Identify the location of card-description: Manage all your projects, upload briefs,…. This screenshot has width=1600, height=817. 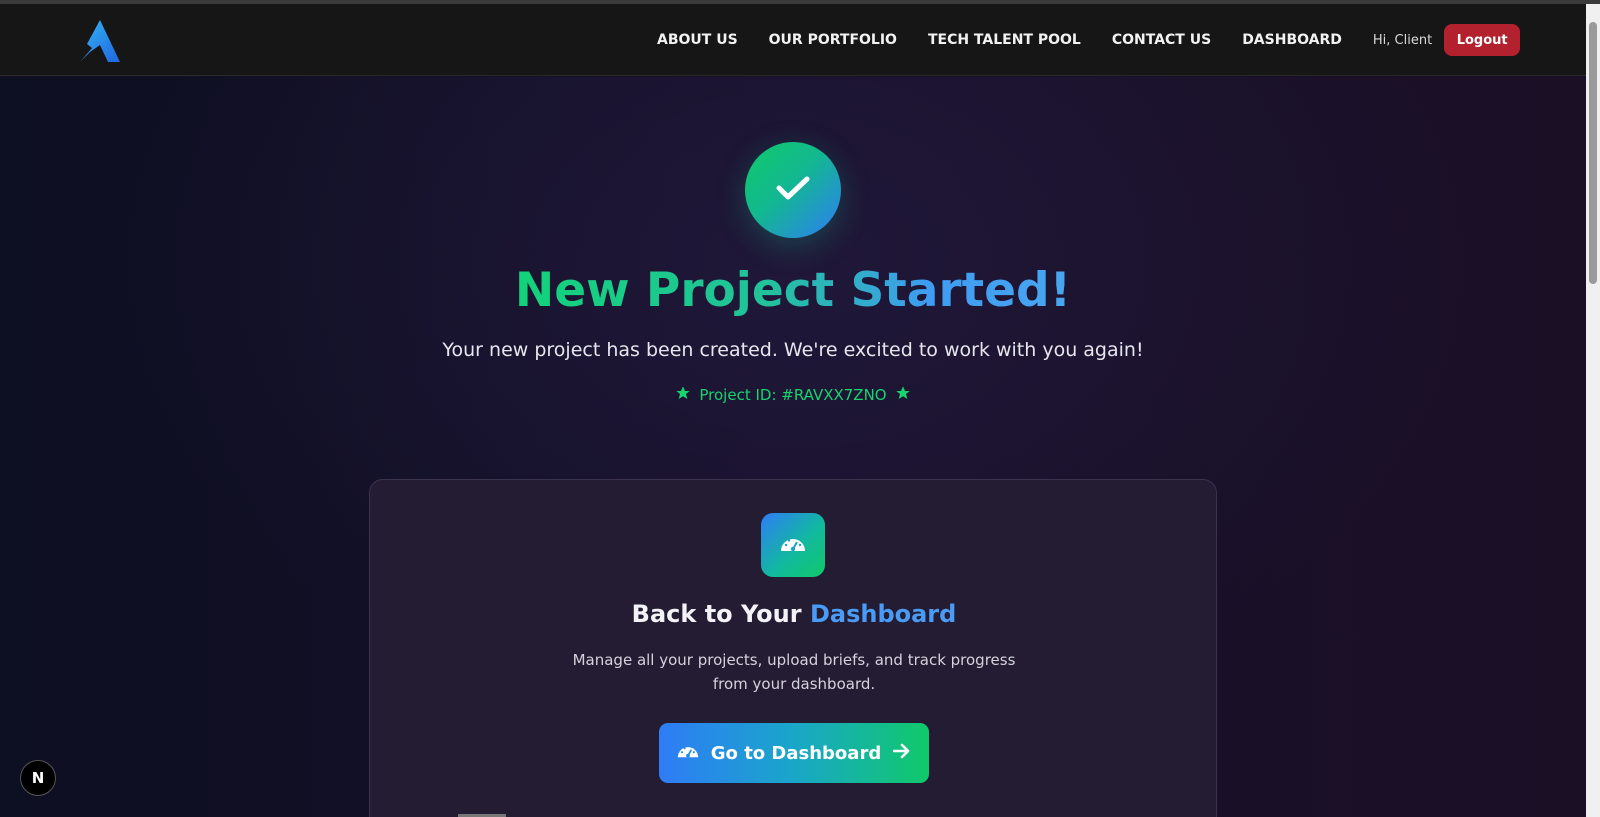
(794, 672).